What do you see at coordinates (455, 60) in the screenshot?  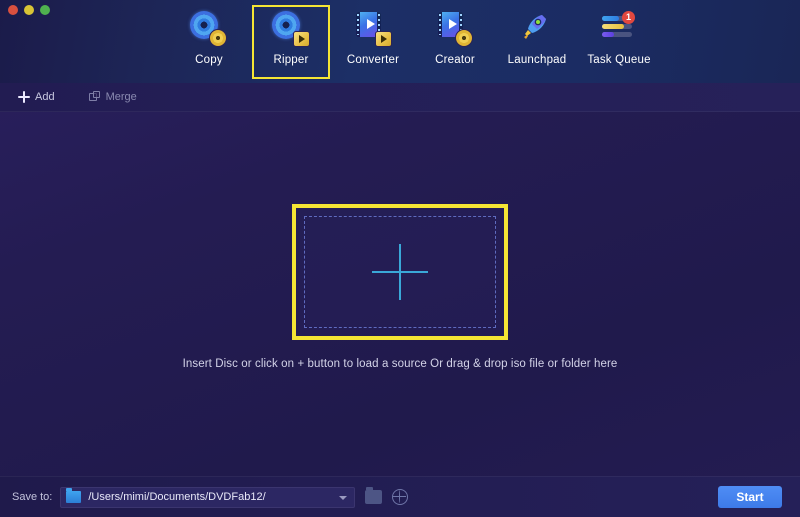 I see `nav-label-creator: Creator` at bounding box center [455, 60].